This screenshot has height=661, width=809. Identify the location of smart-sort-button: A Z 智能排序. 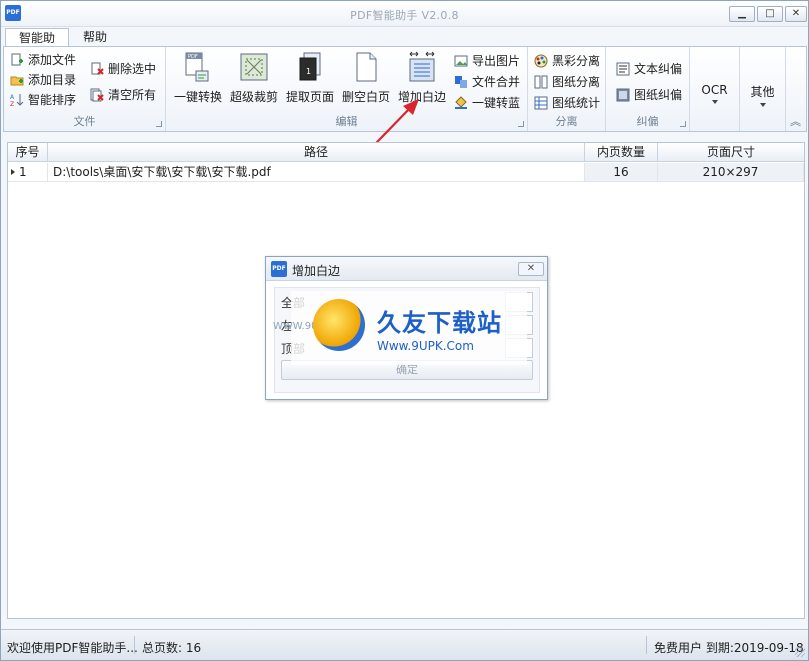
(43, 100).